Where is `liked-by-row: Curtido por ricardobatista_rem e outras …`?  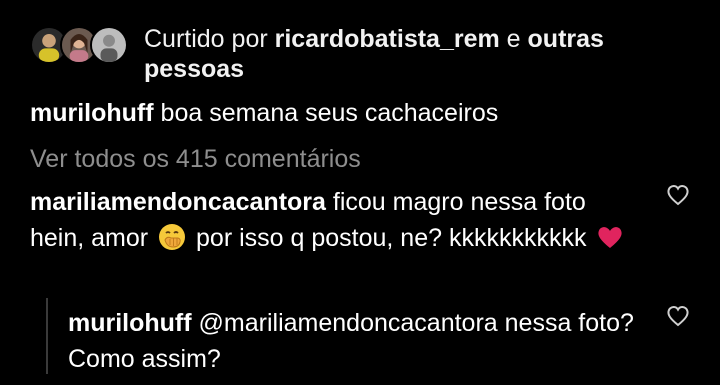
liked-by-row: Curtido por ricardobatista_rem e outras … is located at coordinates (340, 54).